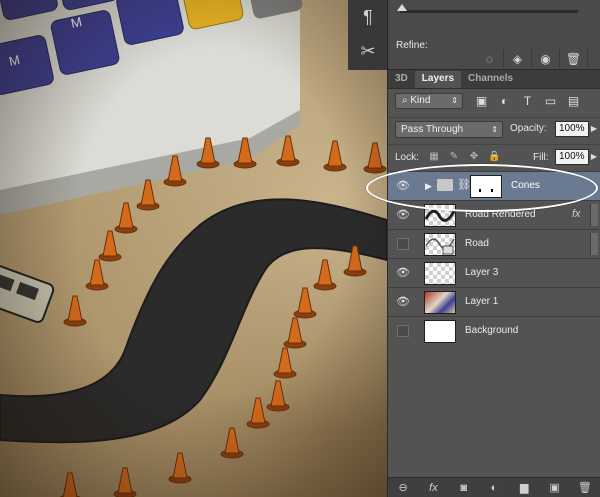  Describe the element at coordinates (550, 101) in the screenshot. I see `shape-filter-icon: ▭` at that location.